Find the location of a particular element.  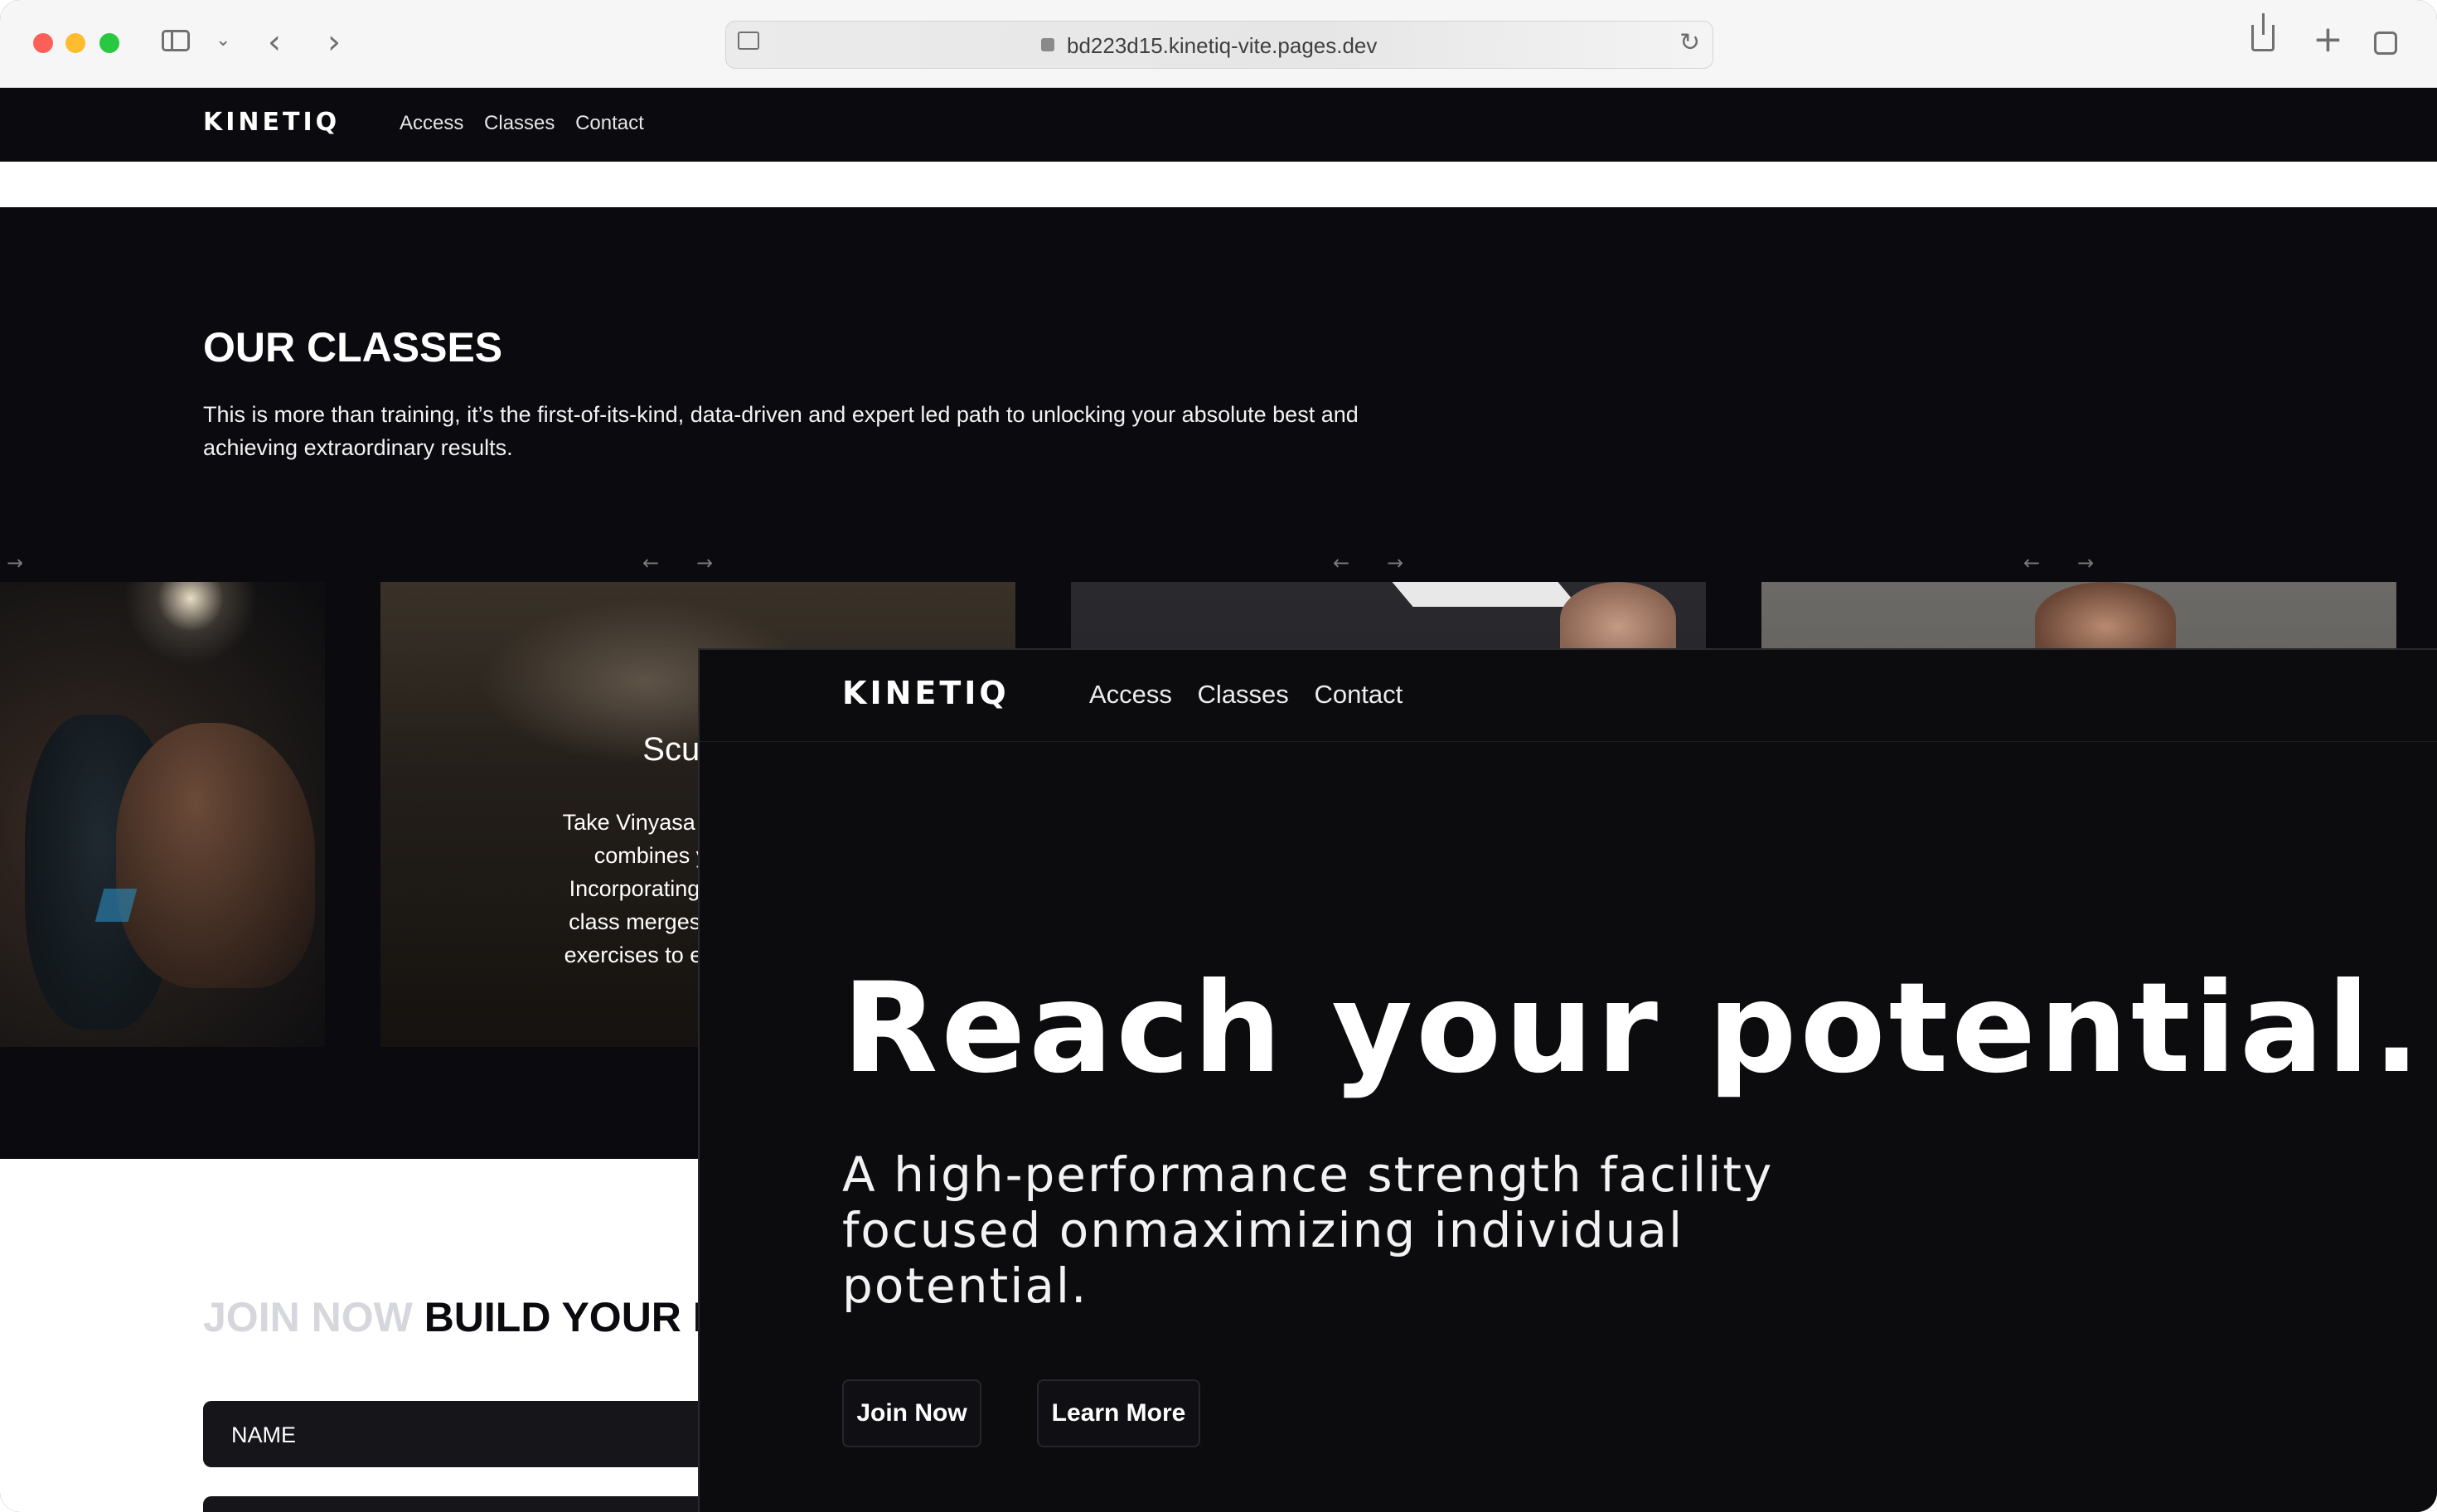

forward-arrow-icon: › is located at coordinates (334, 42).